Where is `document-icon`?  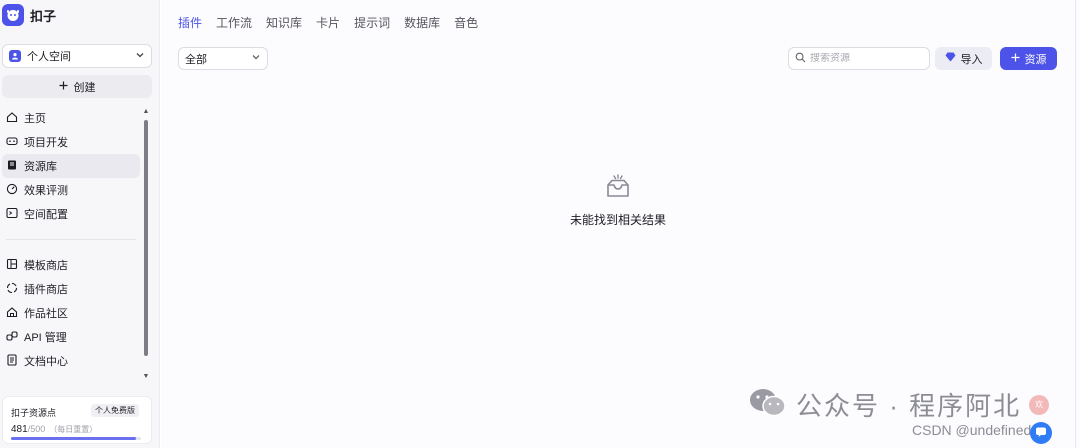 document-icon is located at coordinates (12, 361).